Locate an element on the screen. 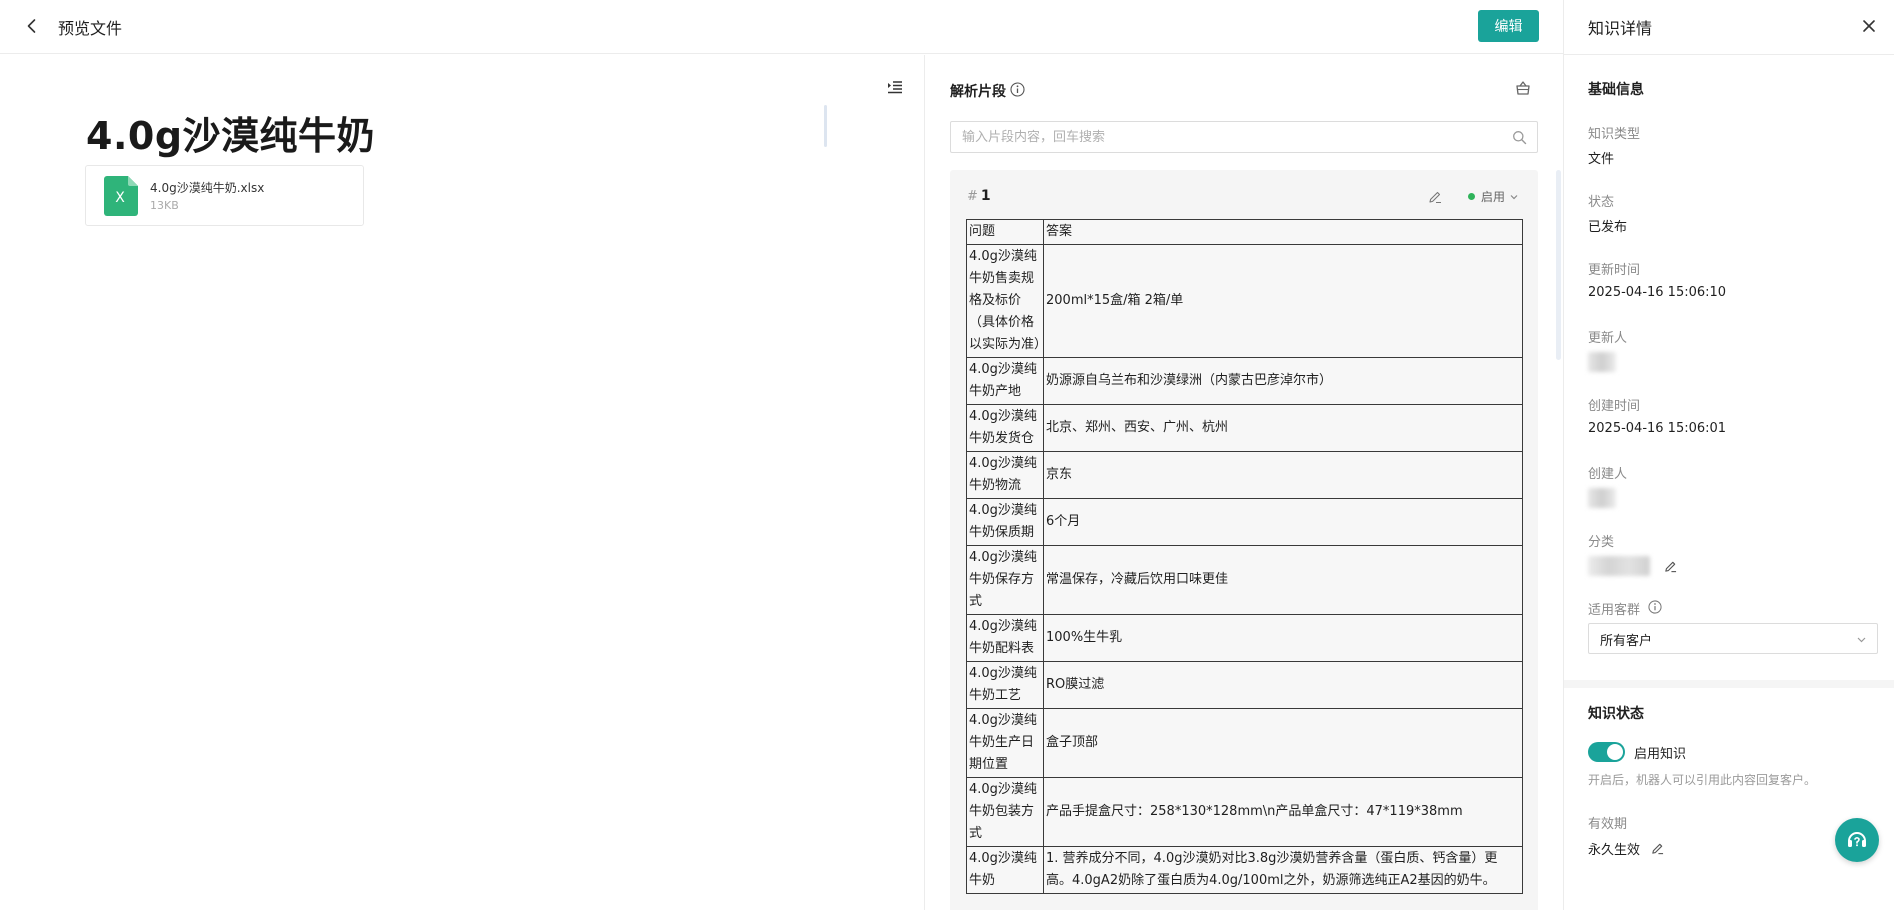 This screenshot has width=1894, height=910. question-cell: 4.0g沙漠纯牛奶配料表 is located at coordinates (1005, 638).